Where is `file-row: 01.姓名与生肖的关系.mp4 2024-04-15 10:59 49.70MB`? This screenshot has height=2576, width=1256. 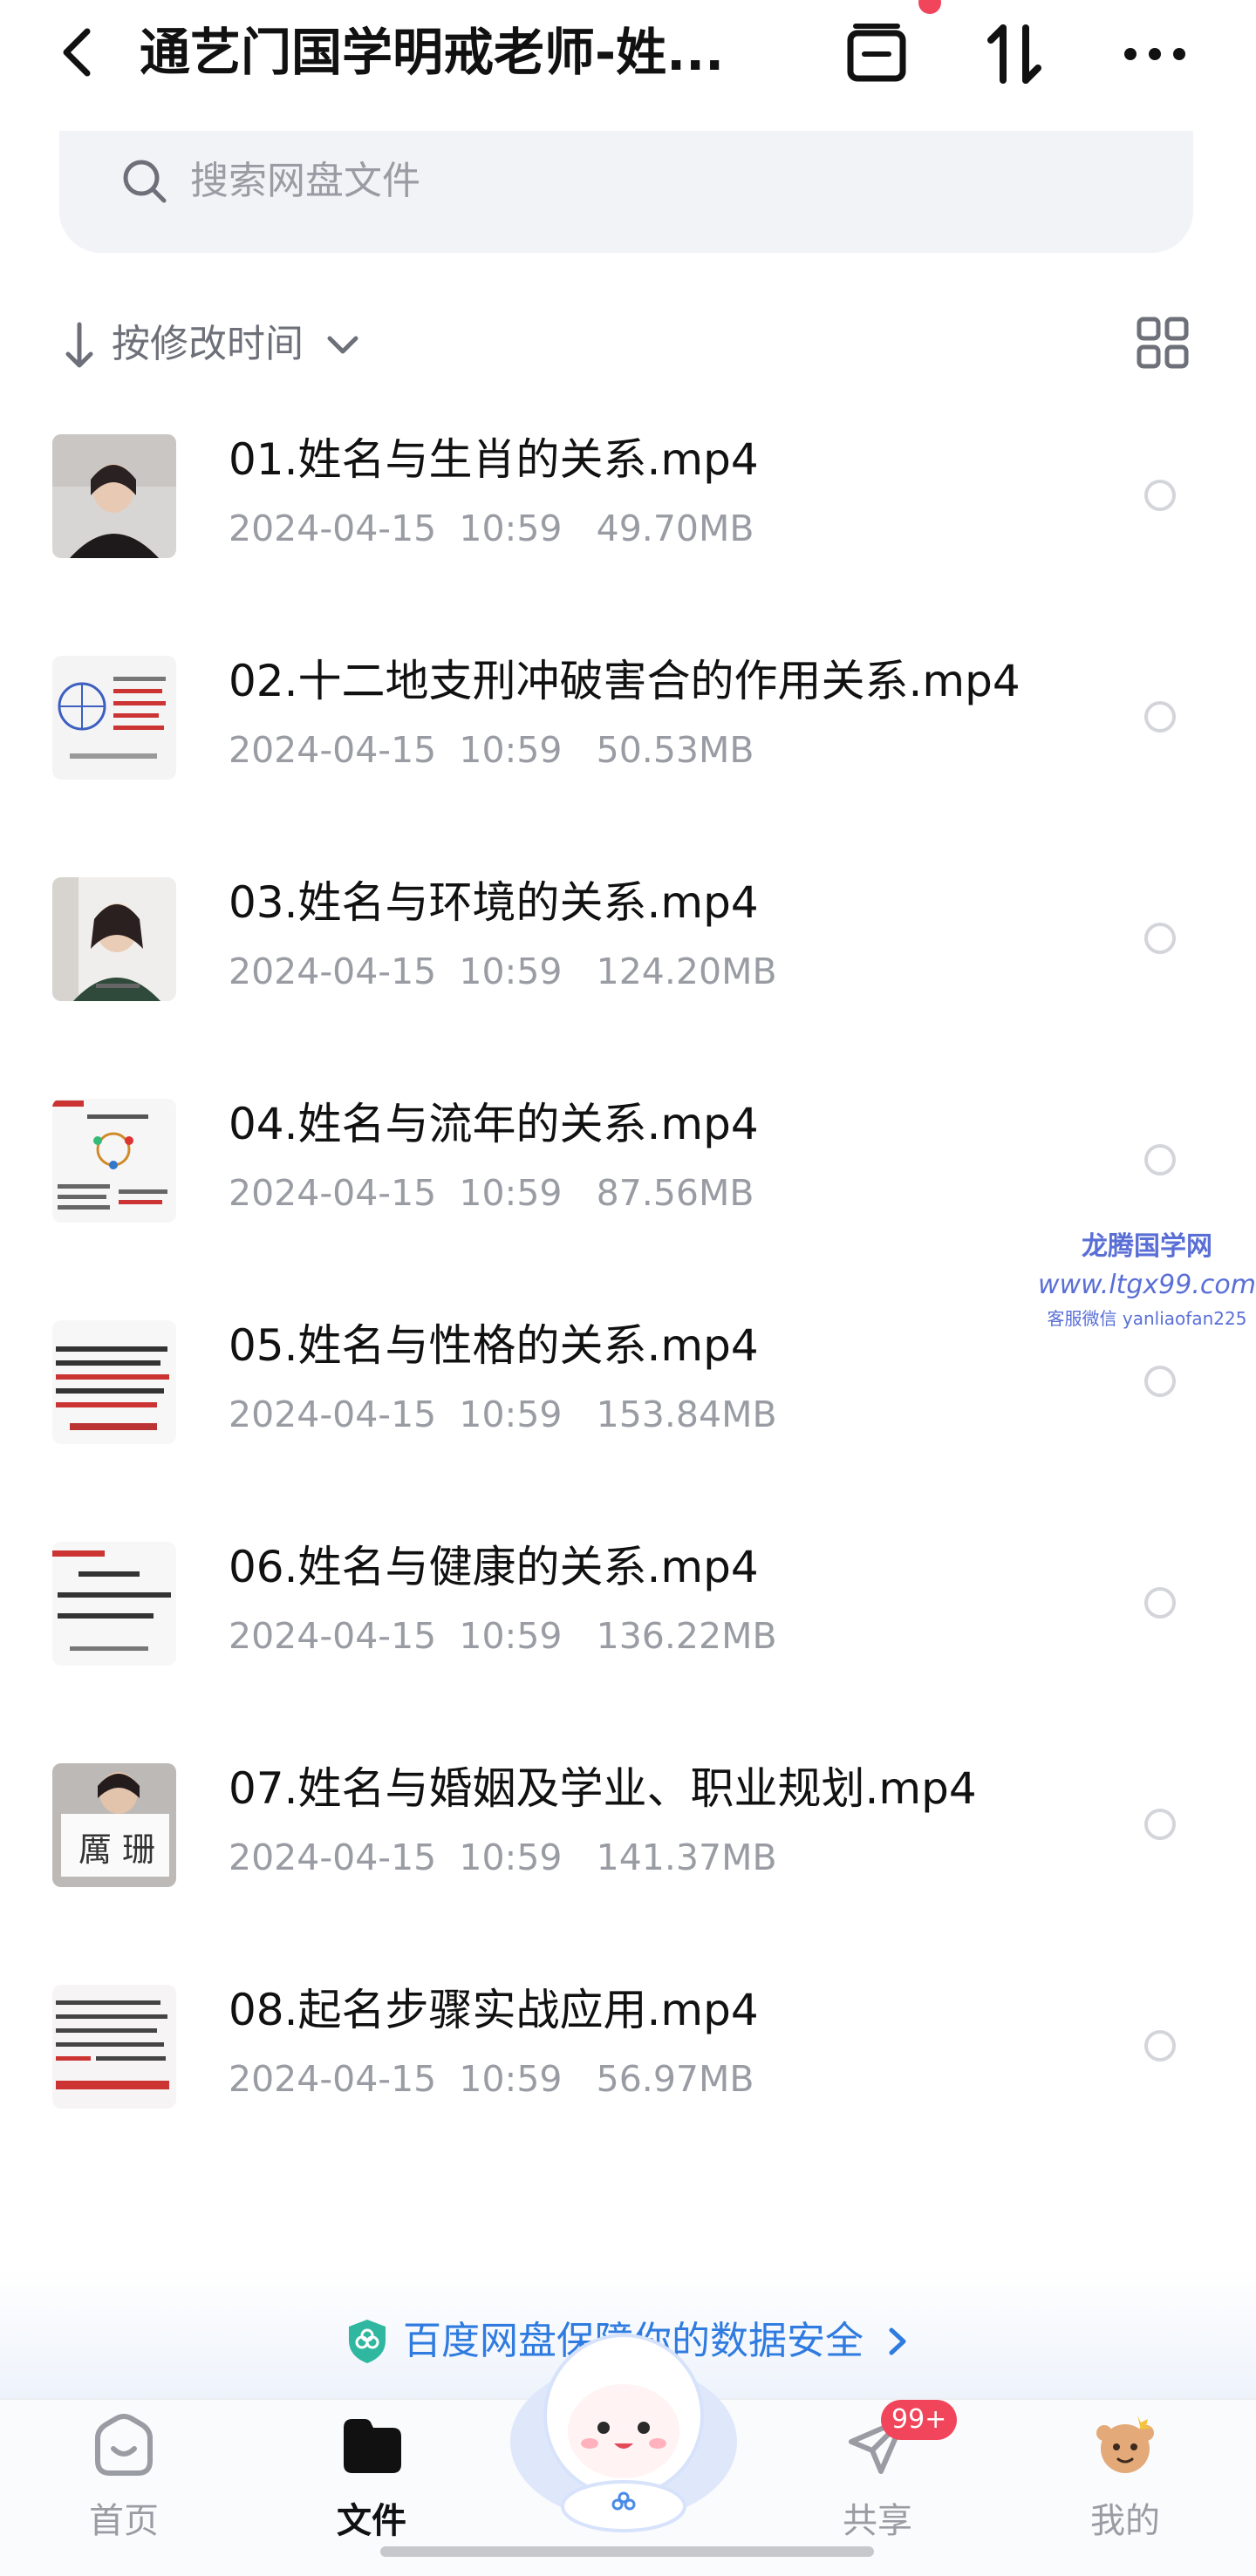
file-row: 01.姓名与生肖的关系.mp4 2024-04-15 10:59 49.70MB is located at coordinates (628, 520).